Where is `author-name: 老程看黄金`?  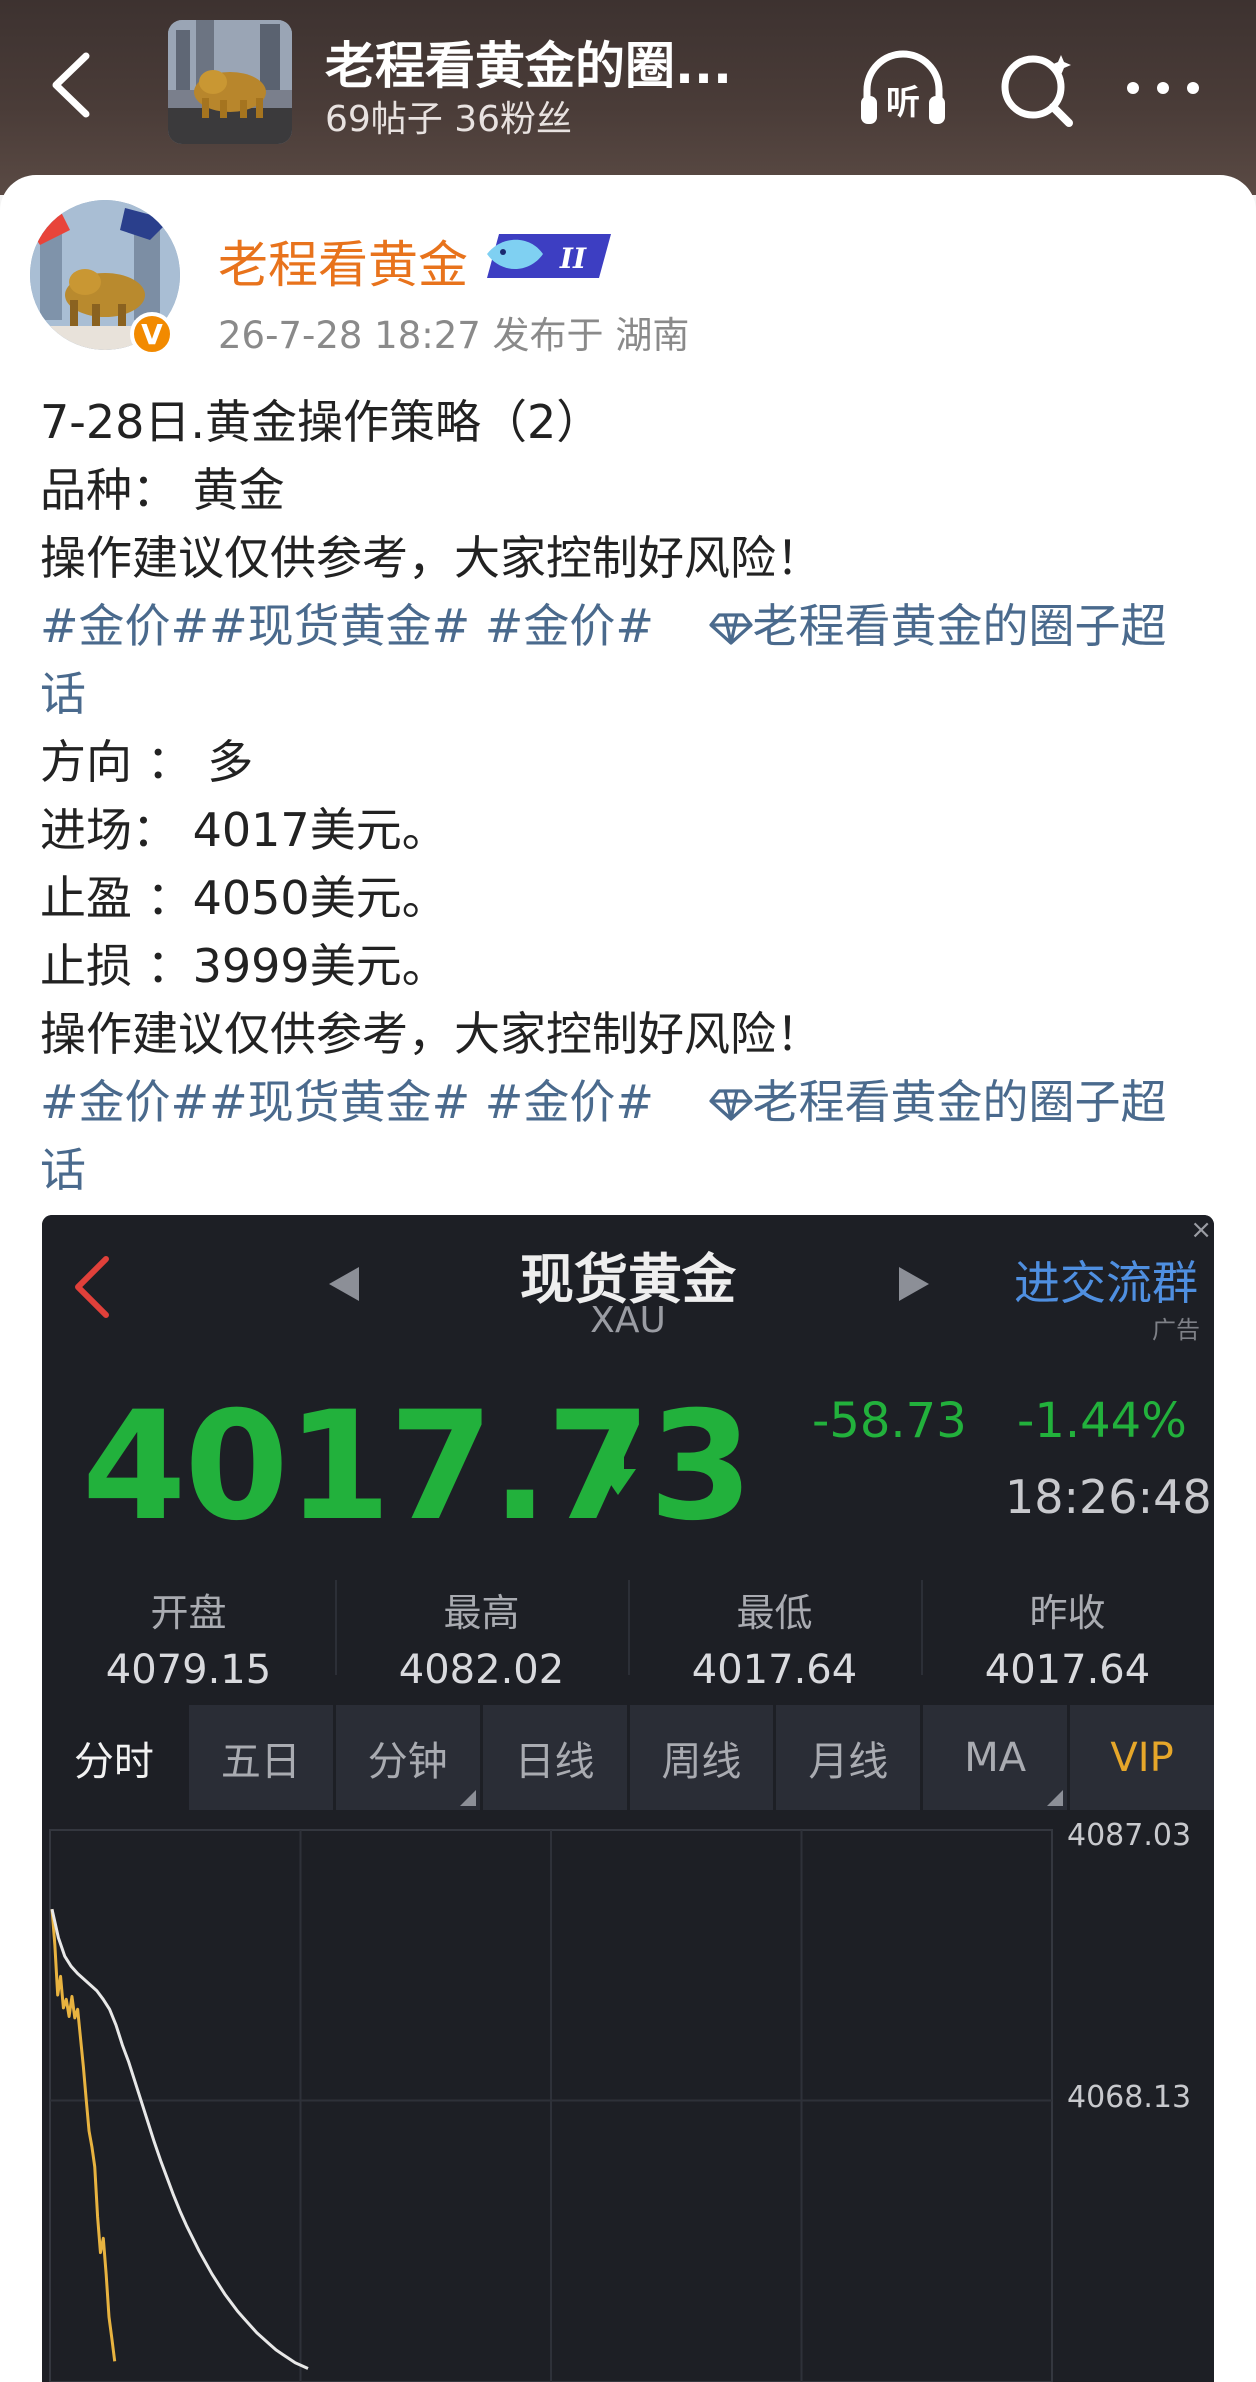 author-name: 老程看黄金 is located at coordinates (343, 261).